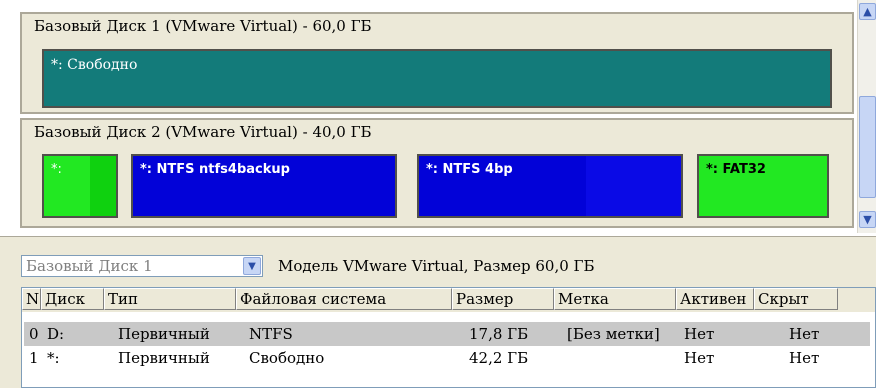  Describe the element at coordinates (56, 334) in the screenshot. I see `cell-disk: D:` at that location.